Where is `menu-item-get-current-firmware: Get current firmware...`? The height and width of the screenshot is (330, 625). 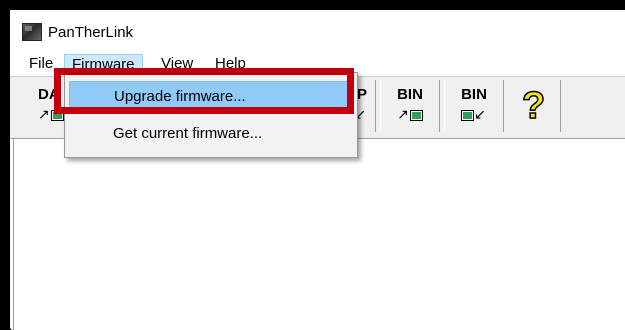
menu-item-get-current-firmware: Get current firmware... is located at coordinates (211, 134).